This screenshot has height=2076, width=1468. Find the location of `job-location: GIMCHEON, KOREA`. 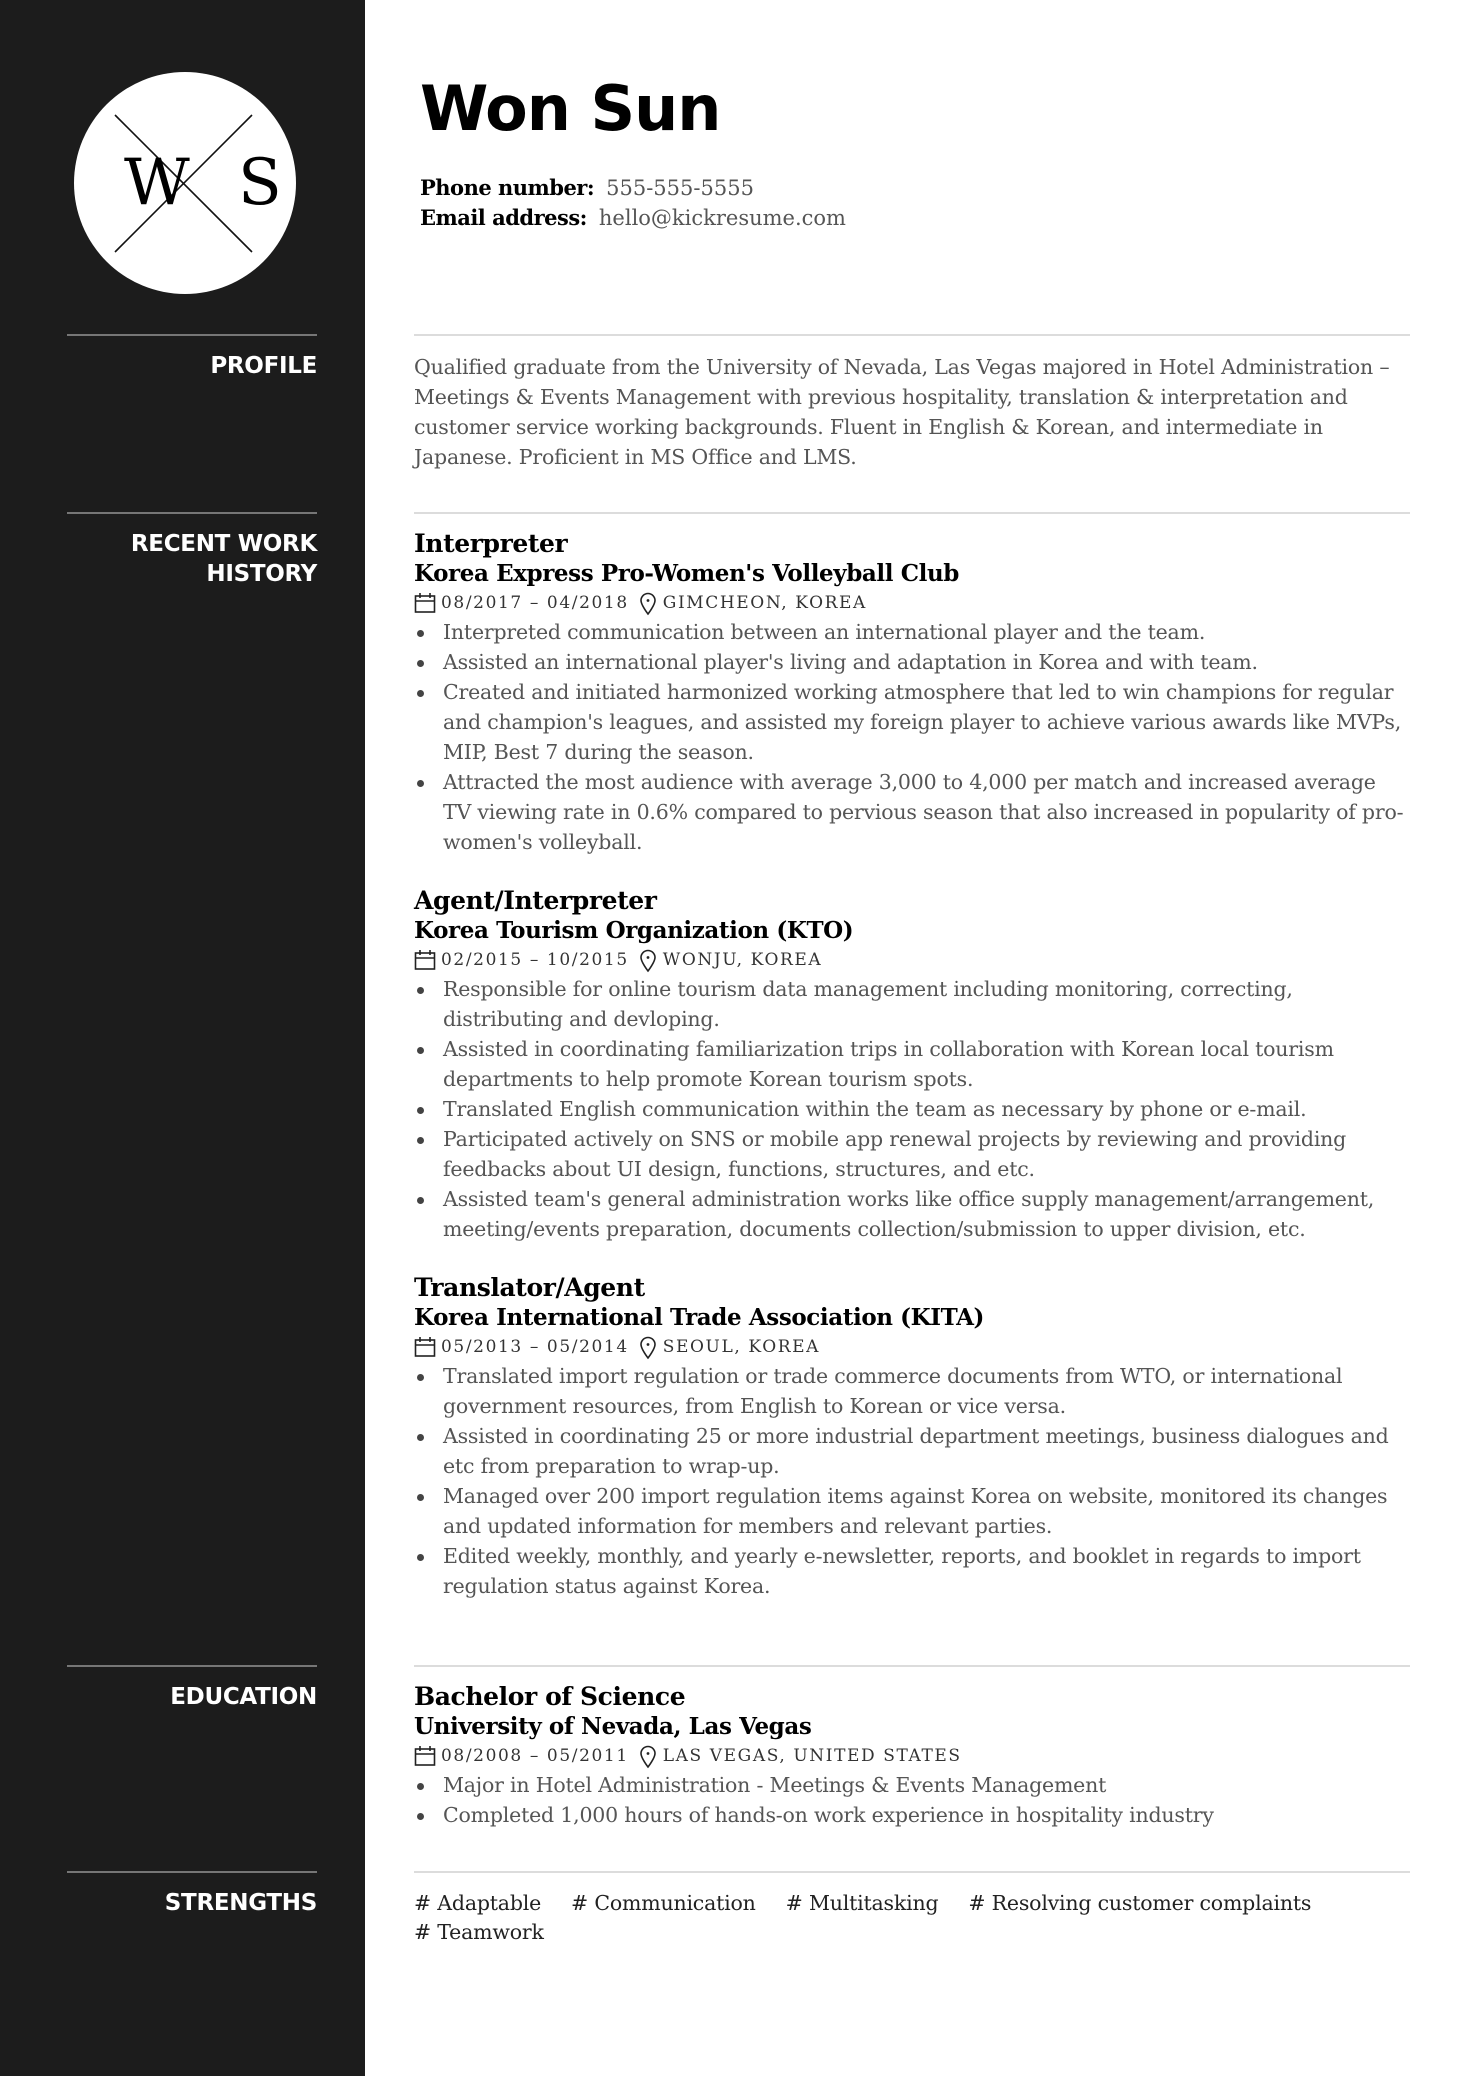

job-location: GIMCHEON, KOREA is located at coordinates (764, 603).